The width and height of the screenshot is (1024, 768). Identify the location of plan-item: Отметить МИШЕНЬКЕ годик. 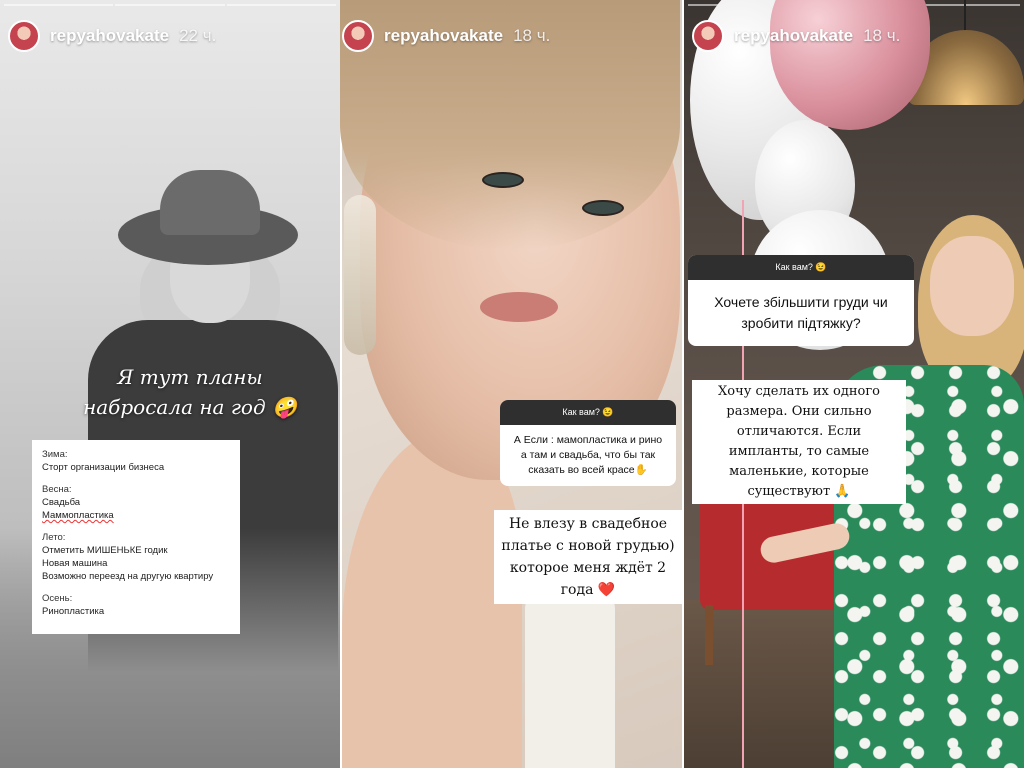
(105, 550).